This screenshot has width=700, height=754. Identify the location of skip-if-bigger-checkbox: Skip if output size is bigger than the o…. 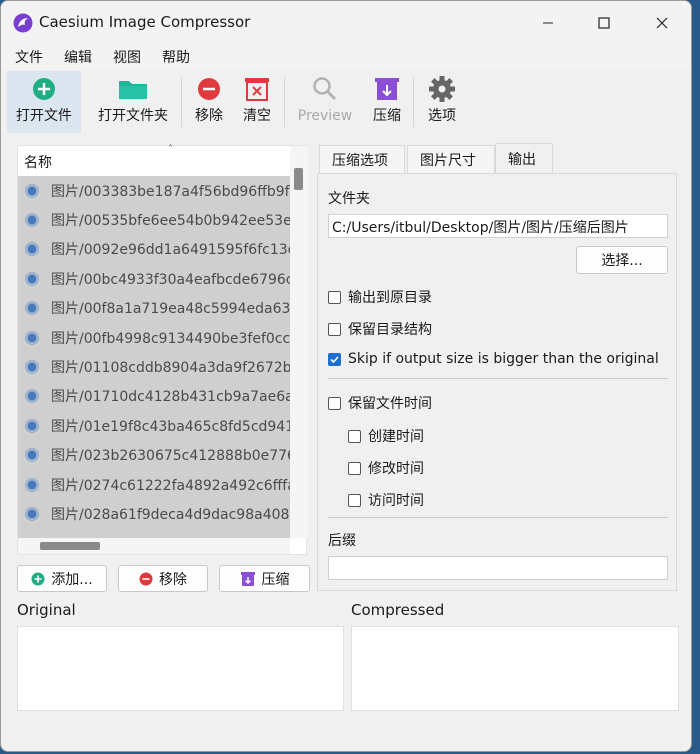
(493, 359).